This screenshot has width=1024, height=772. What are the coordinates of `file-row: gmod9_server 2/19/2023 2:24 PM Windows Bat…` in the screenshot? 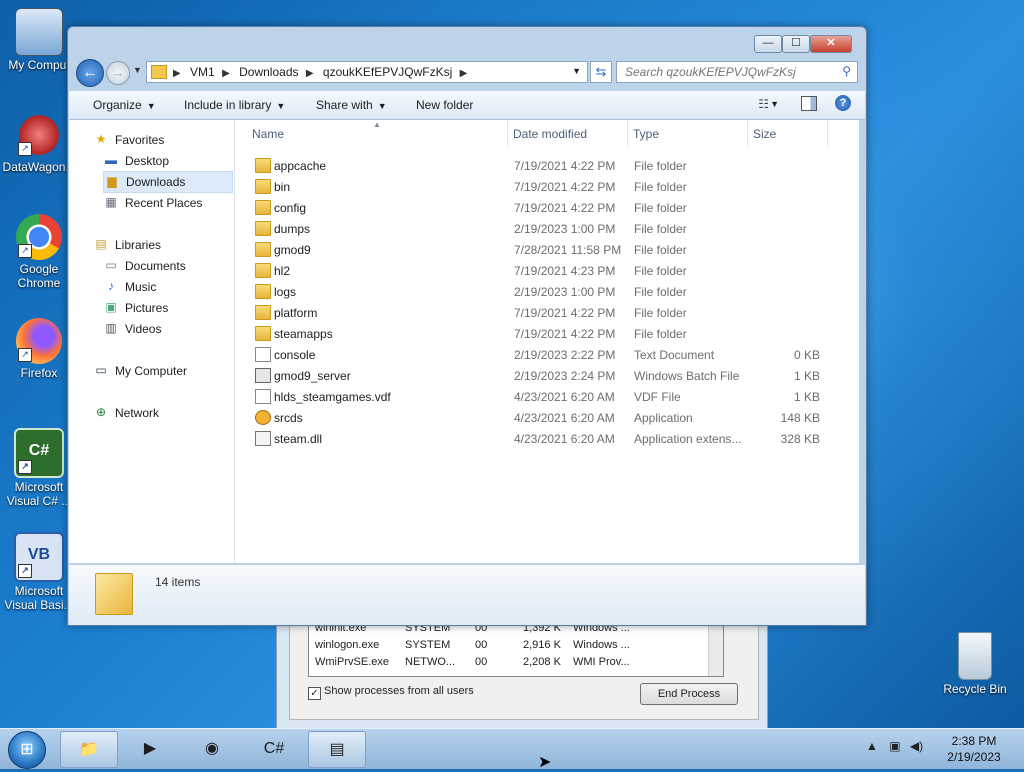 It's located at (547, 375).